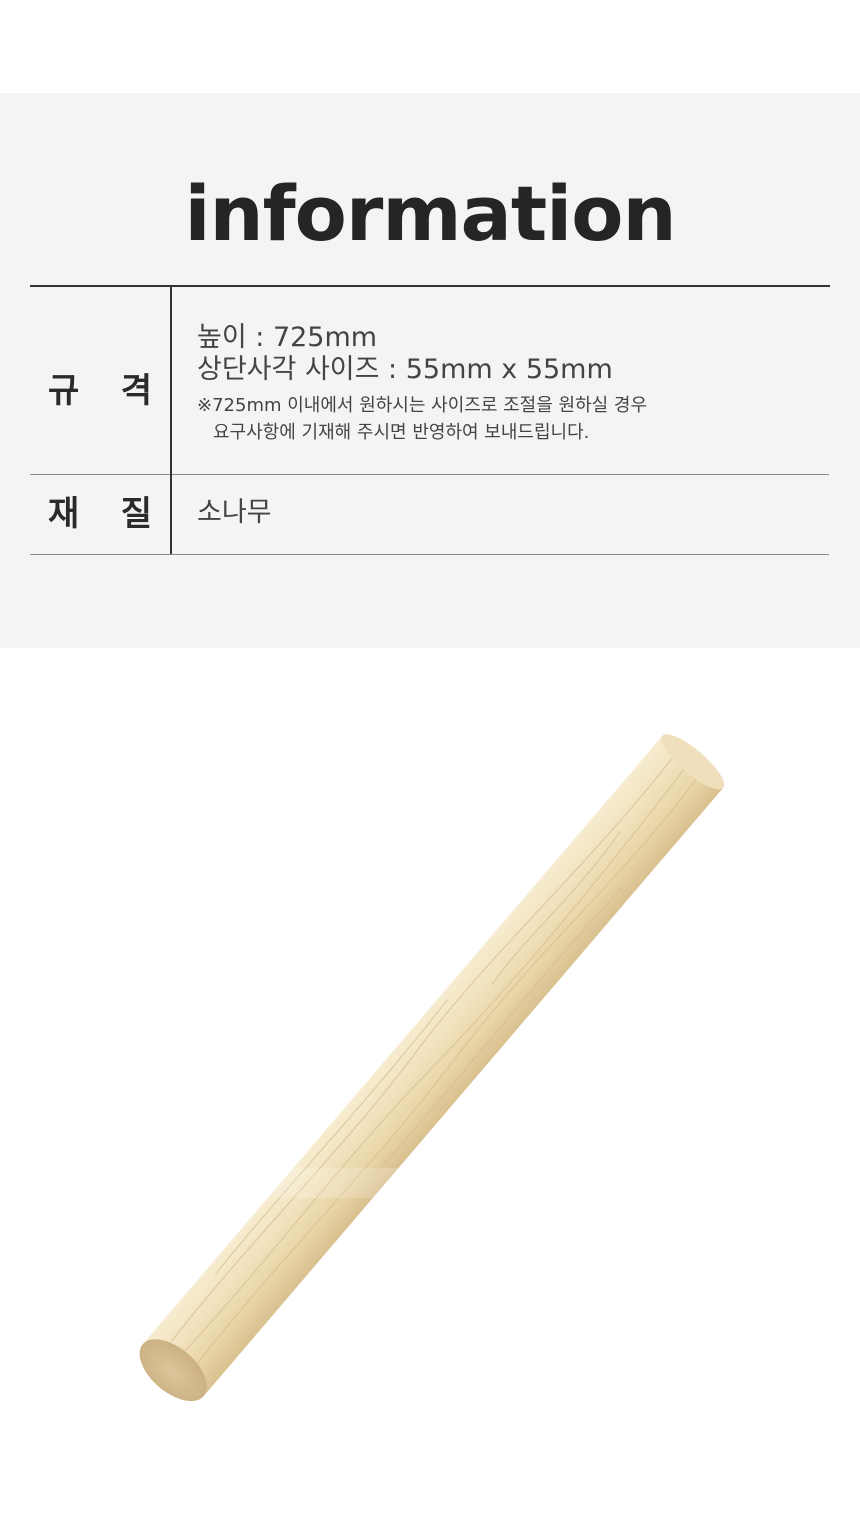 The width and height of the screenshot is (860, 1531). Describe the element at coordinates (430, 286) in the screenshot. I see `table-top-rule` at that location.